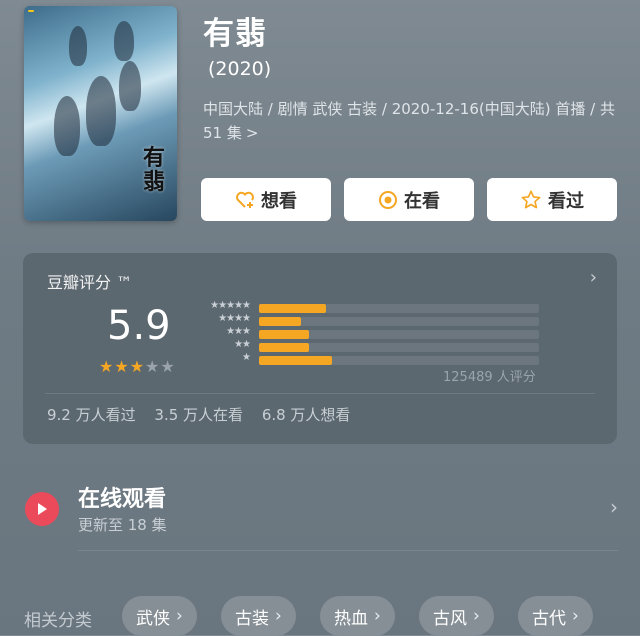 Image resolution: width=640 pixels, height=636 pixels. Describe the element at coordinates (252, 618) in the screenshot. I see `chip-label: 古装` at that location.